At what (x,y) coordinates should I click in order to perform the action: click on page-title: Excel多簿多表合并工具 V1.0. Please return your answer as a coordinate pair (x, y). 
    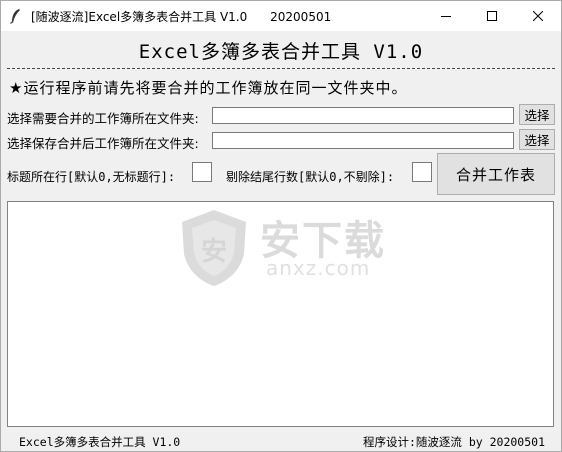
    Looking at the image, I should click on (281, 52).